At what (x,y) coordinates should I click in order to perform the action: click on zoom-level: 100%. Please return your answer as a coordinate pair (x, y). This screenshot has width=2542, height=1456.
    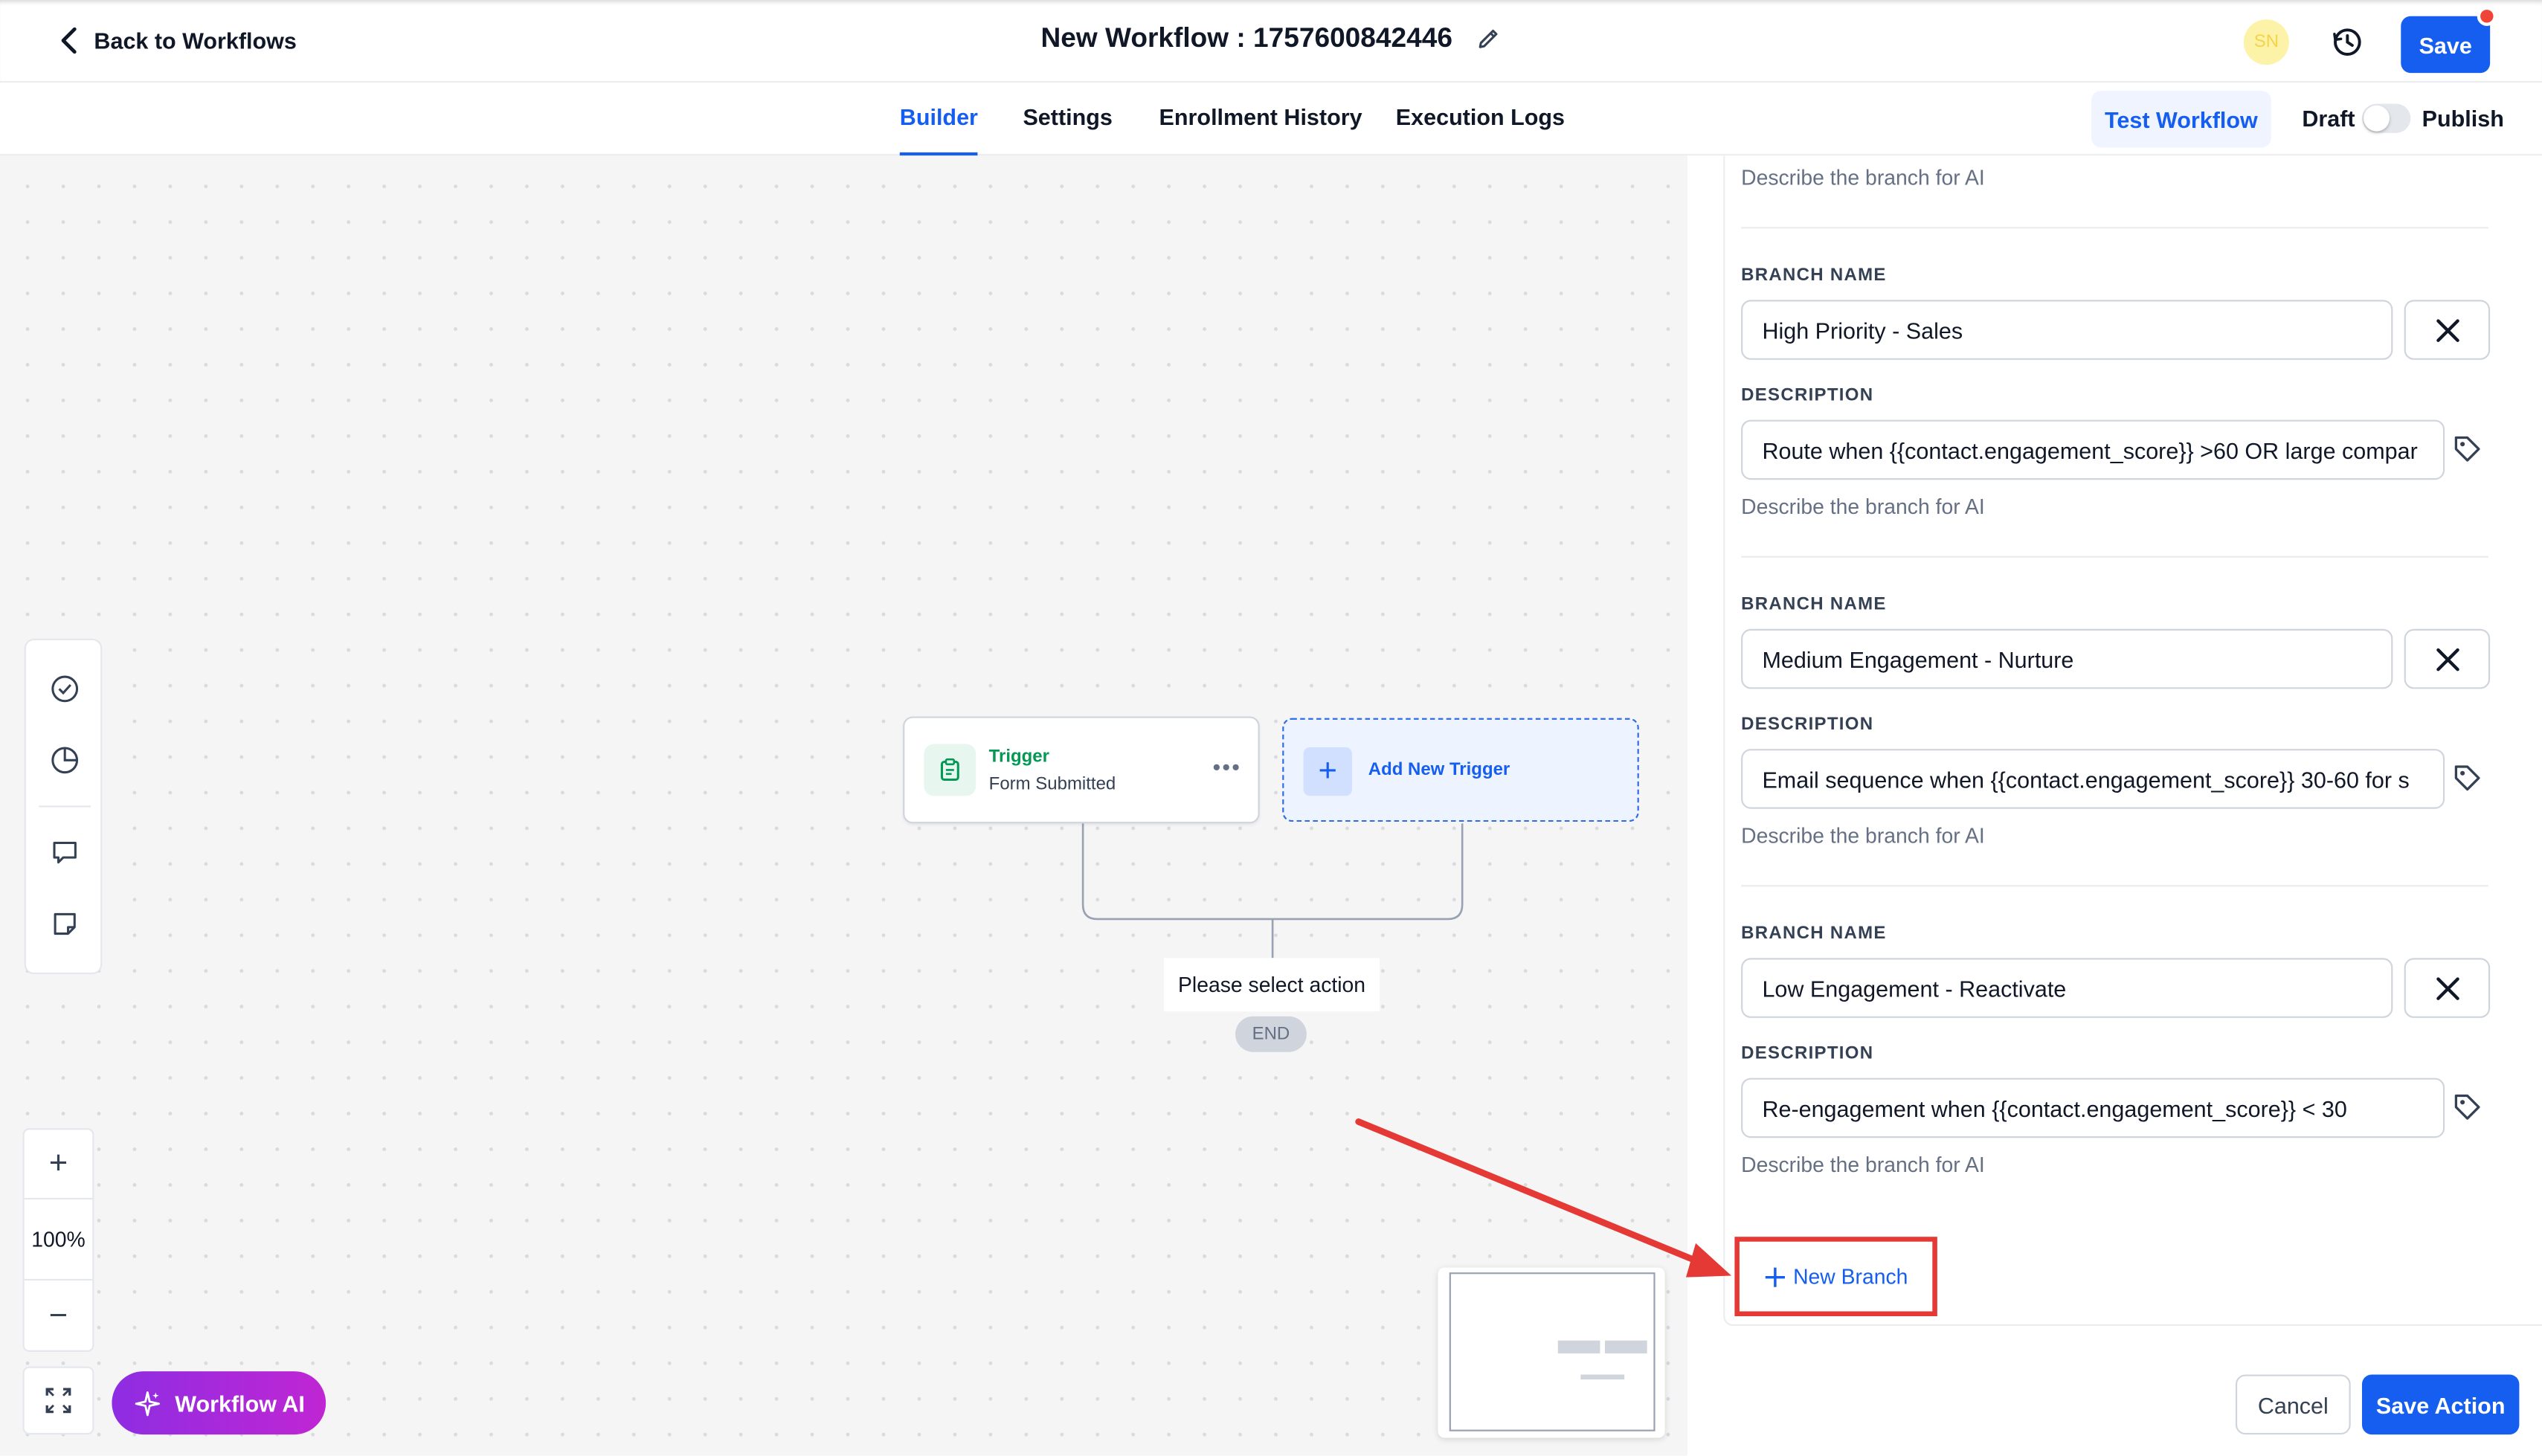
    Looking at the image, I should click on (59, 1239).